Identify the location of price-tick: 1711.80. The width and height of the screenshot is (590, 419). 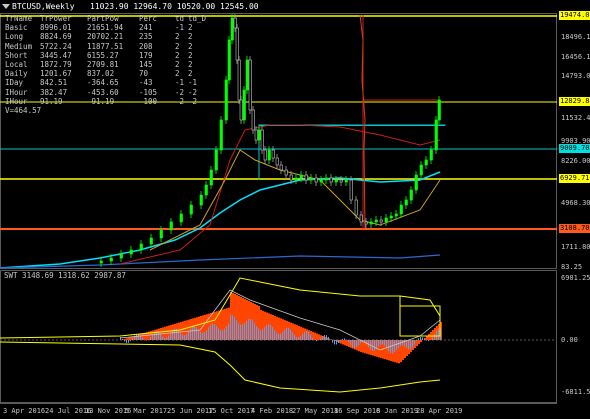
(575, 247).